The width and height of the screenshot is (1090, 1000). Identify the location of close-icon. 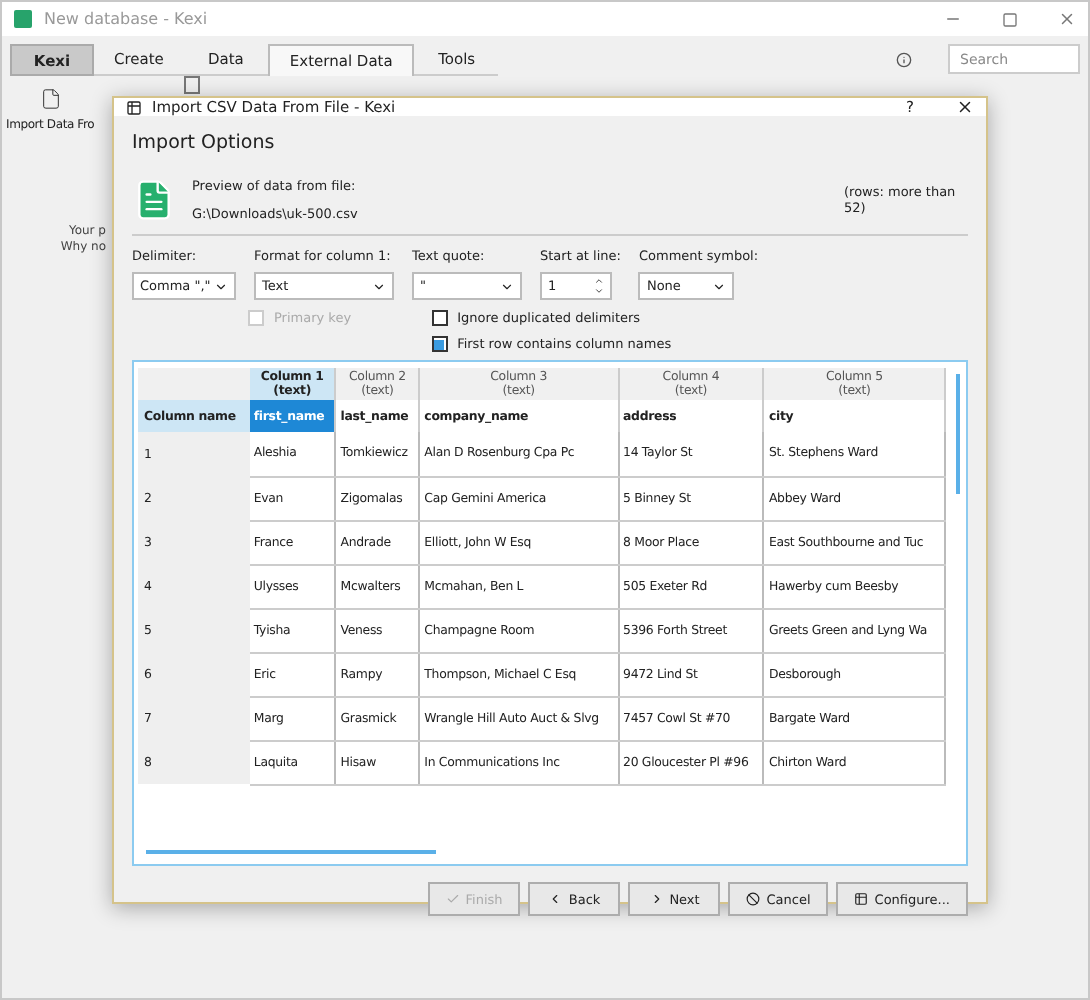
(965, 107).